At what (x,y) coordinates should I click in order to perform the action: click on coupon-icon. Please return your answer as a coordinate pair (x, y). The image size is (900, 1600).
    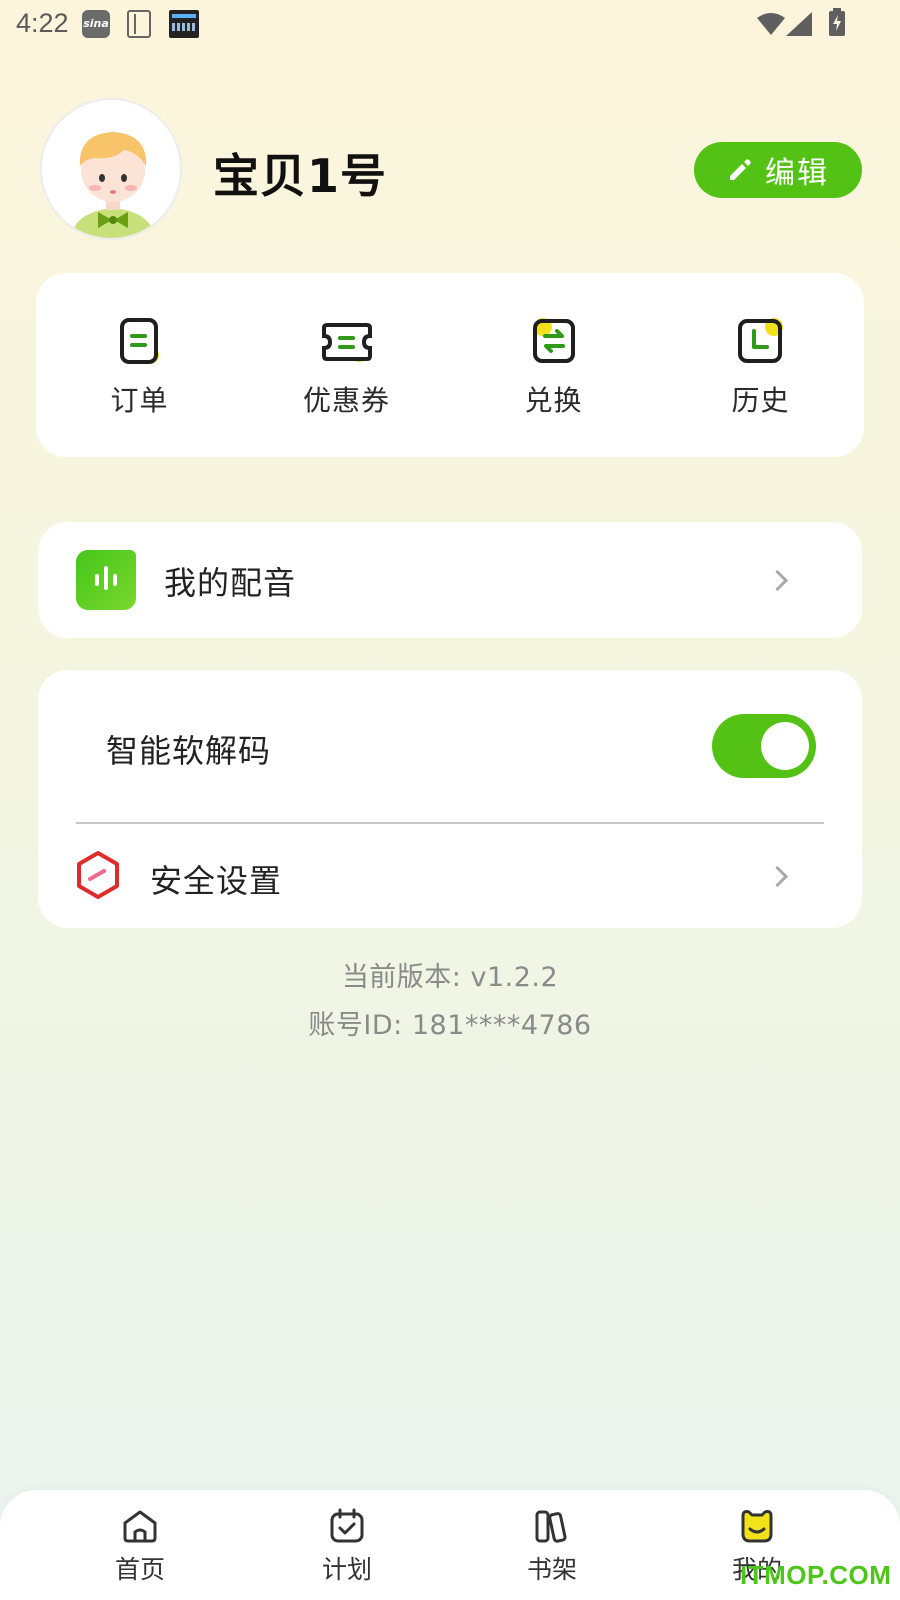
    Looking at the image, I should click on (346, 342).